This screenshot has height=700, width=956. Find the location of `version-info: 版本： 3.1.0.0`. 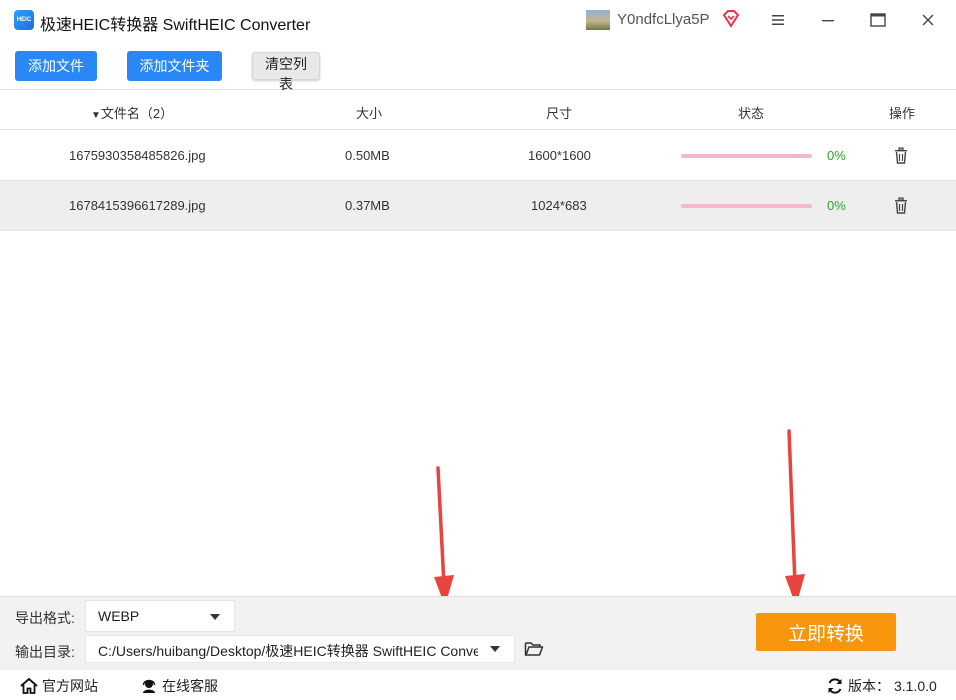

version-info: 版本： 3.1.0.0 is located at coordinates (881, 686).